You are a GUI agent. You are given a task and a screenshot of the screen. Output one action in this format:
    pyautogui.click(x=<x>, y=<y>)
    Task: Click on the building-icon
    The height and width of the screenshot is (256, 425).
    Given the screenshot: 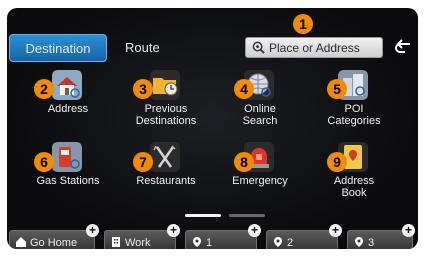 What is the action you would take?
    pyautogui.click(x=116, y=242)
    